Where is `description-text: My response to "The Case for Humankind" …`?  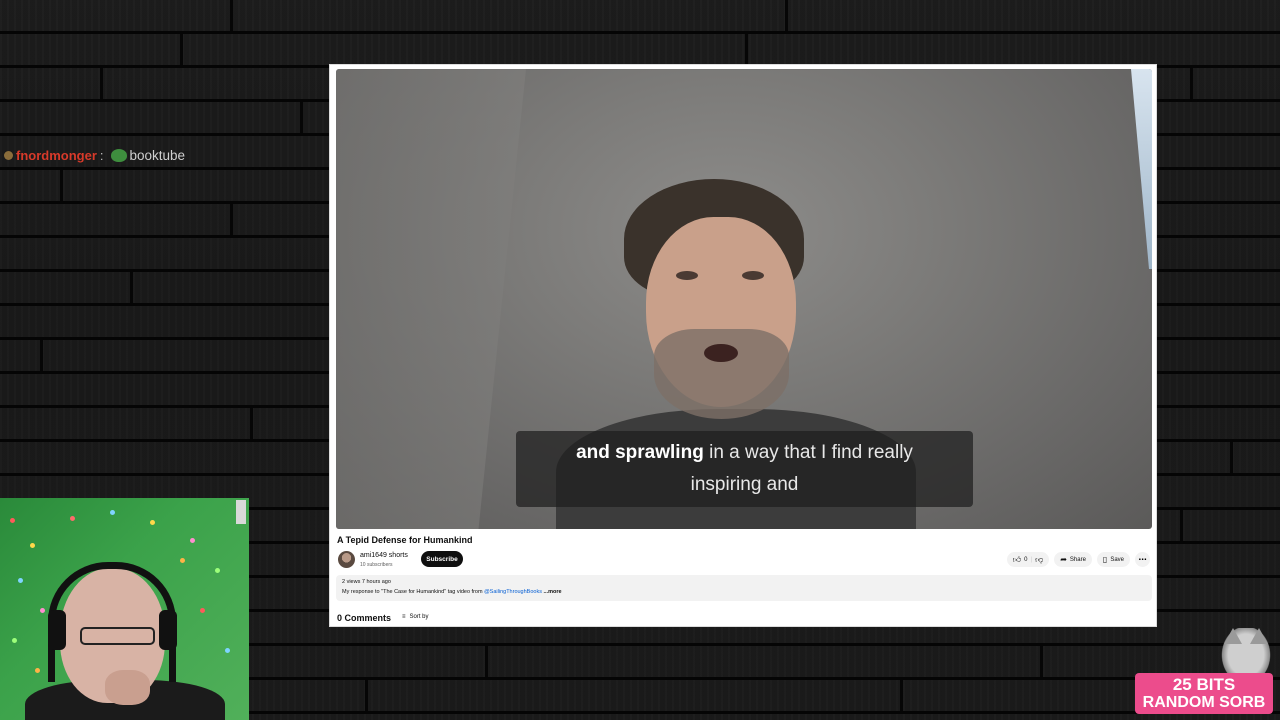
description-text: My response to "The Case for Humankind" … is located at coordinates (452, 592).